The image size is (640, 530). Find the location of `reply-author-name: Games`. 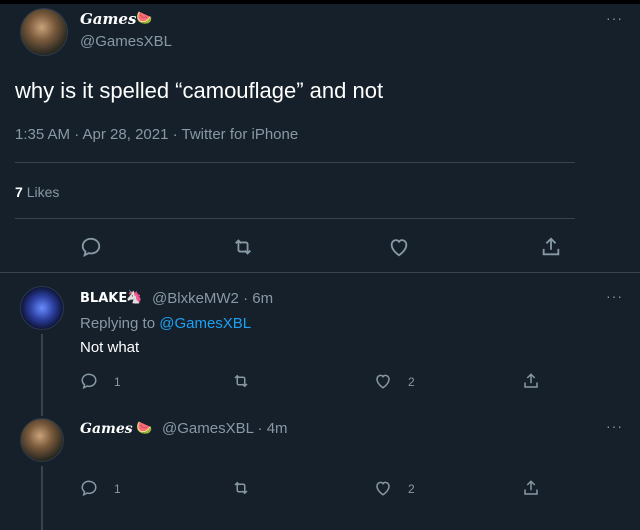

reply-author-name: Games is located at coordinates (106, 429).